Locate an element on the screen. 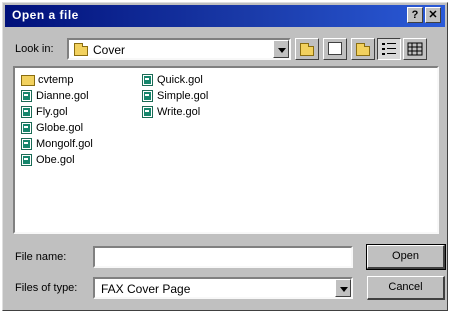 This screenshot has height=313, width=450. look-in-value: Cover is located at coordinates (109, 50).